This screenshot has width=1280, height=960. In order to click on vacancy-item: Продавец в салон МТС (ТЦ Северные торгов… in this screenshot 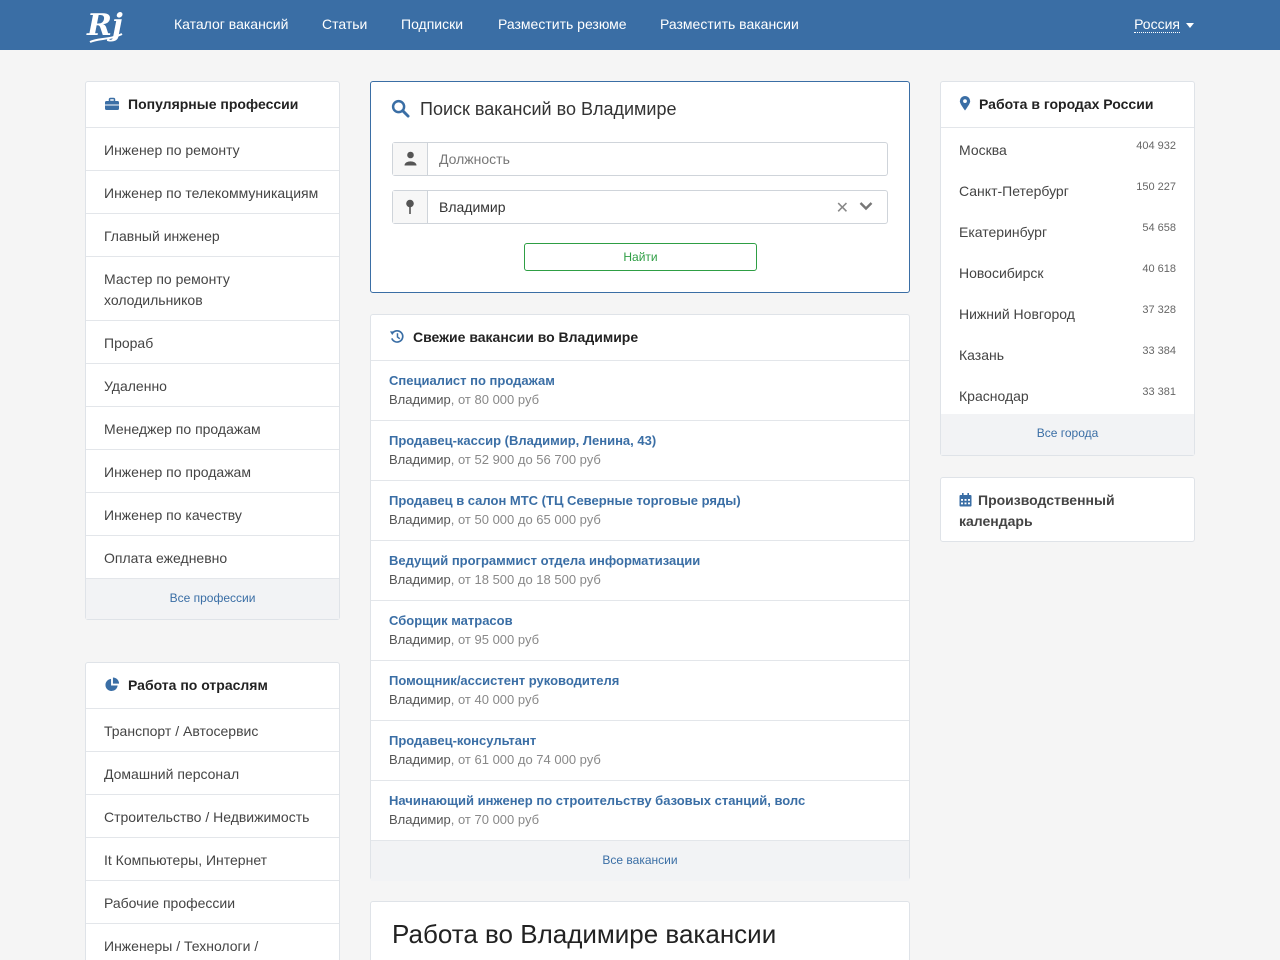, I will do `click(640, 511)`.